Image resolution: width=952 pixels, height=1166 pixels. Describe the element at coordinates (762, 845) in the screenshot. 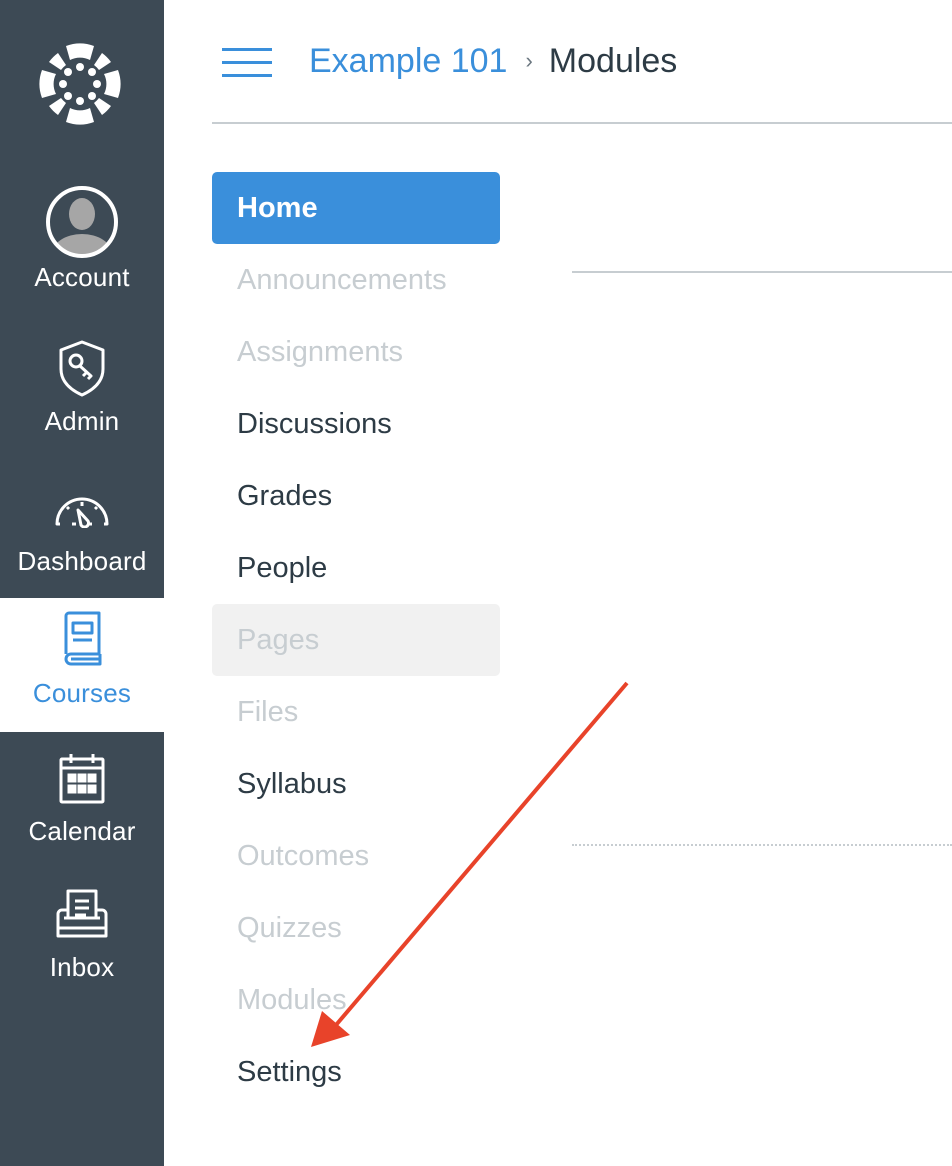

I see `content-dotted-divider` at that location.